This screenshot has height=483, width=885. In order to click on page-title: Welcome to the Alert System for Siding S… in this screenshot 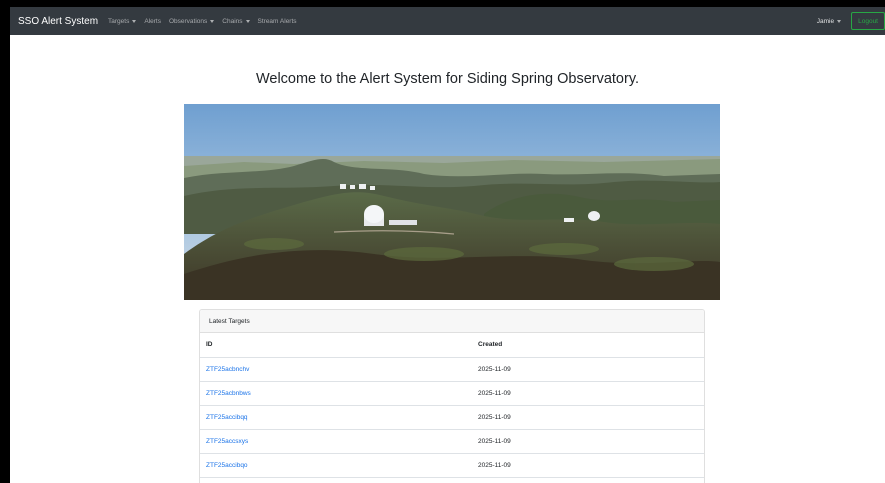, I will do `click(447, 79)`.